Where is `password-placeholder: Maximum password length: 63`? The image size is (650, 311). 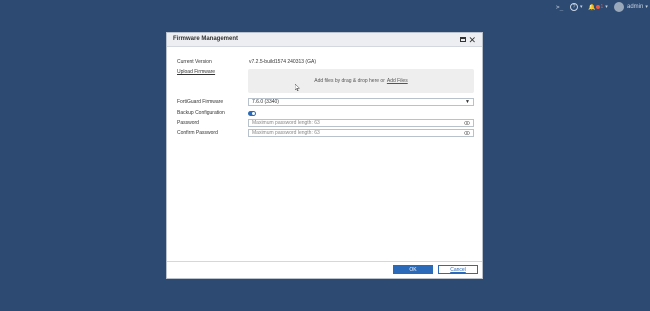 password-placeholder: Maximum password length: 63 is located at coordinates (286, 123).